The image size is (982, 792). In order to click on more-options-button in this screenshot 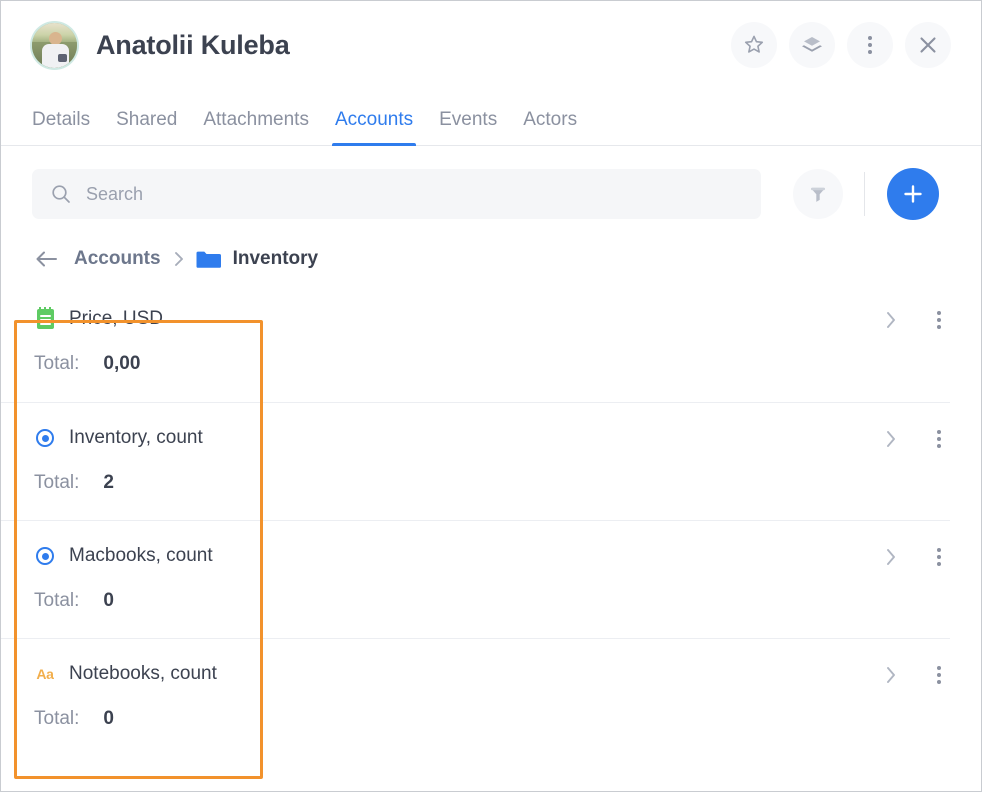, I will do `click(870, 45)`.